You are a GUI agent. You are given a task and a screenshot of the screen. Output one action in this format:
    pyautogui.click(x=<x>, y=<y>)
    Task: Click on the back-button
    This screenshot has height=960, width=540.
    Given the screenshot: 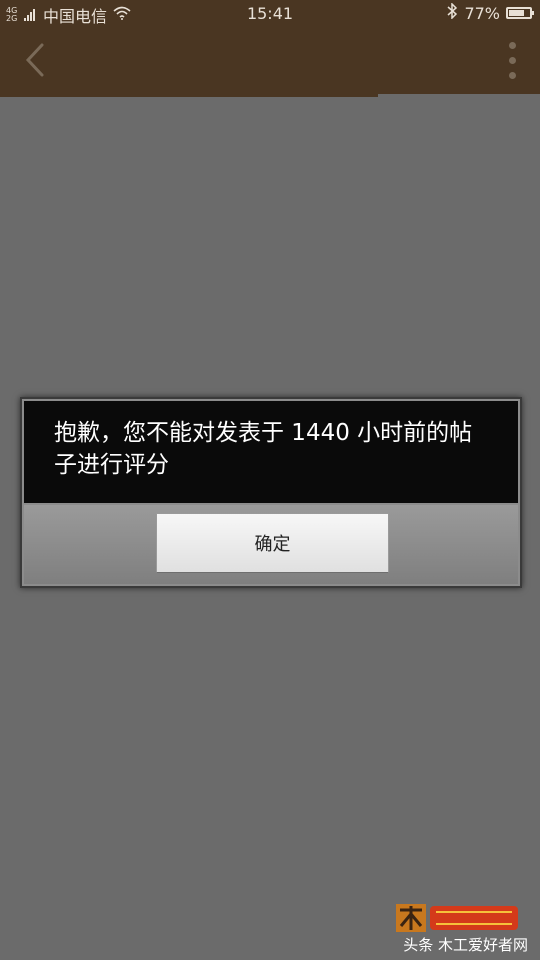 What is the action you would take?
    pyautogui.click(x=36, y=60)
    